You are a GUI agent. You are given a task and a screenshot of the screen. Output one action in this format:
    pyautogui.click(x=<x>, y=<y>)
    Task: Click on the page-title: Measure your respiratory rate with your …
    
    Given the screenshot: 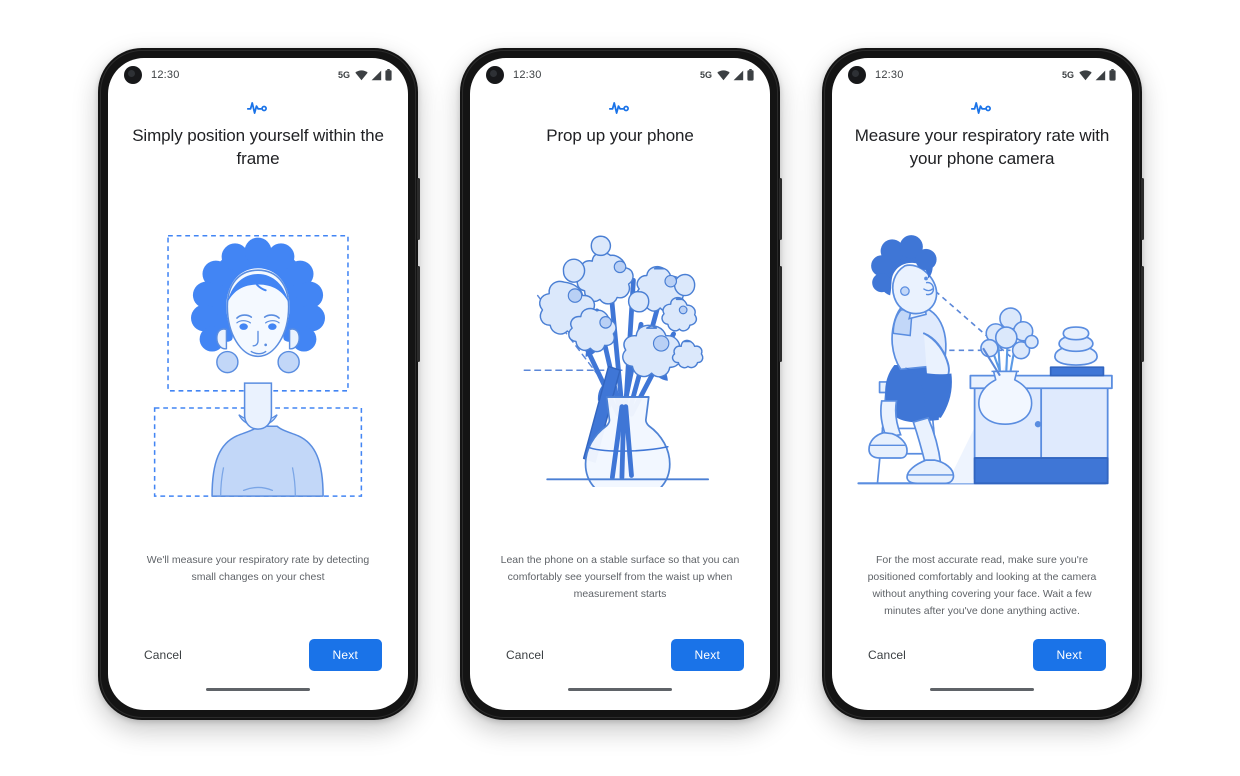 What is the action you would take?
    pyautogui.click(x=982, y=147)
    